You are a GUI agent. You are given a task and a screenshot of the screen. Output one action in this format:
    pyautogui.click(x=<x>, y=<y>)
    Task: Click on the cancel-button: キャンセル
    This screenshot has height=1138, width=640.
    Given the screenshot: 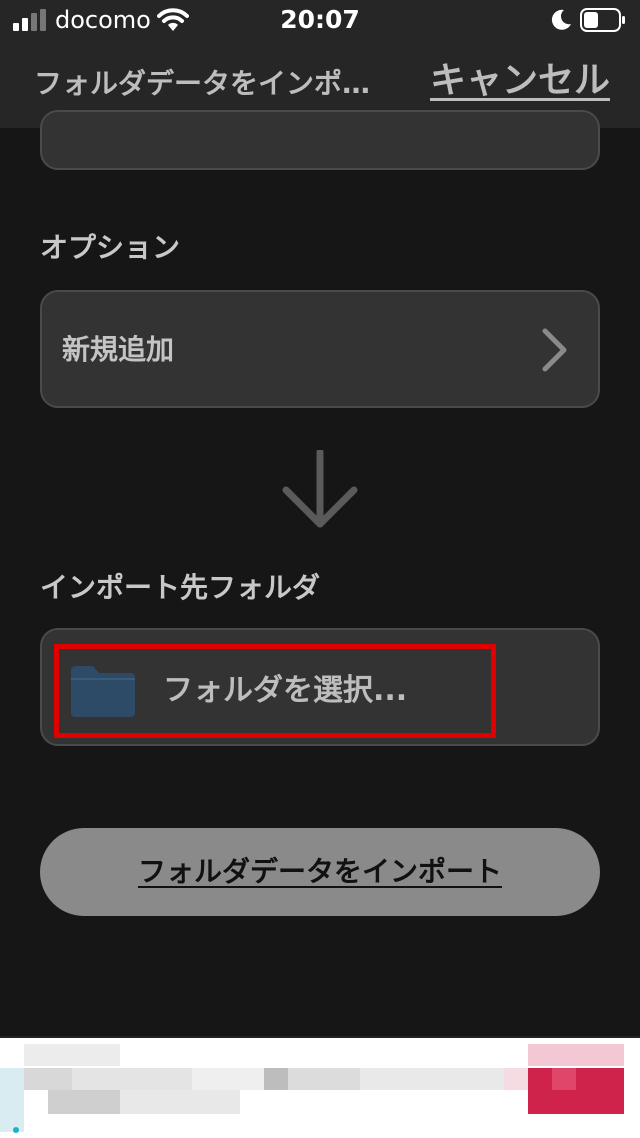 What is the action you would take?
    pyautogui.click(x=510, y=81)
    